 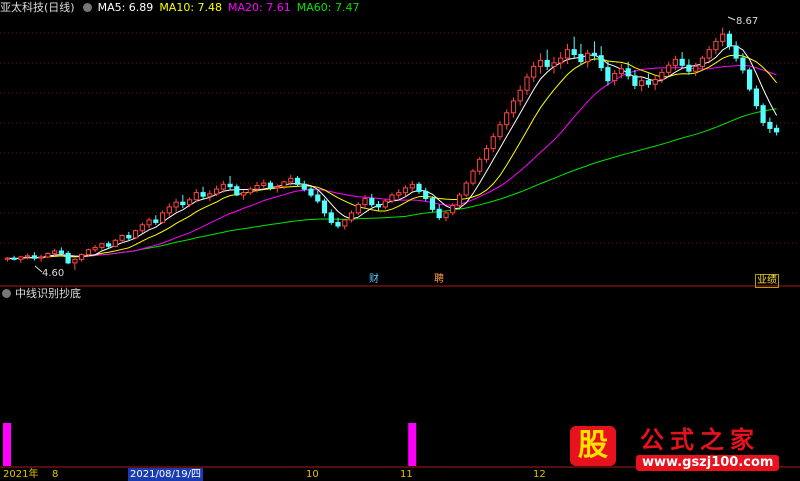 I want to click on high-pointer, so click(x=731, y=18).